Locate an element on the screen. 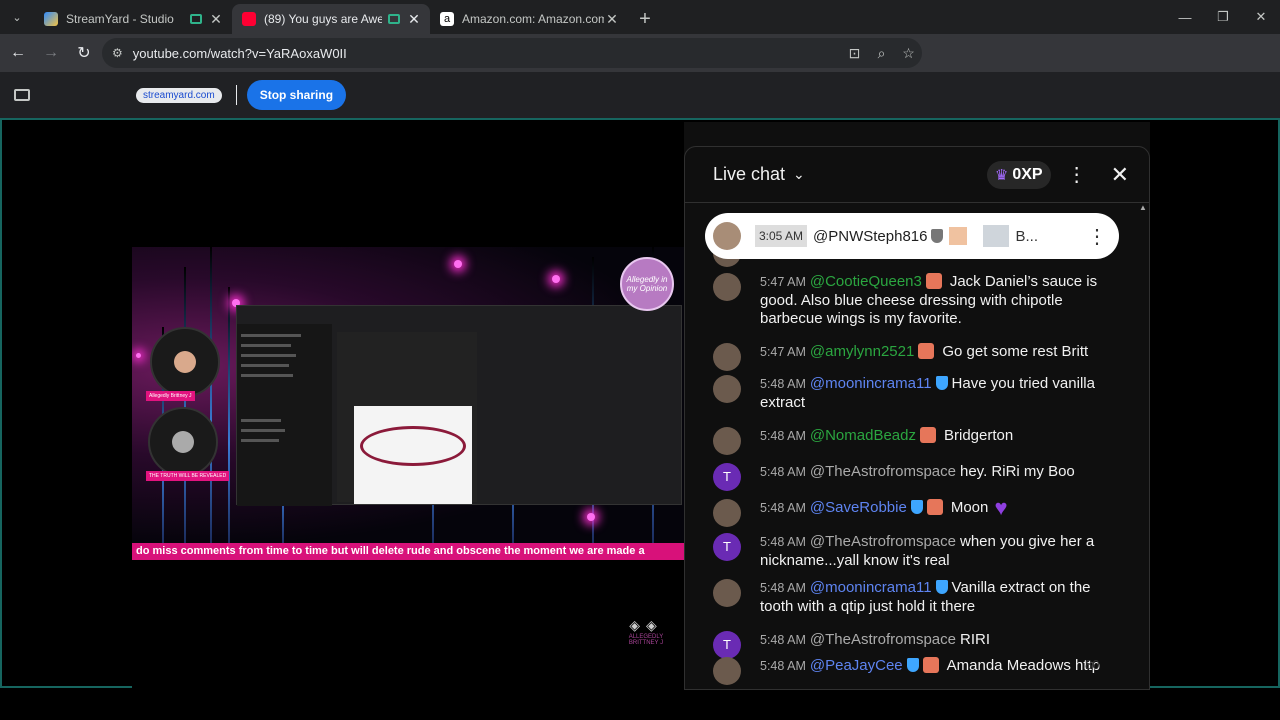  bookmark-star-icon: ☆ is located at coordinates (908, 53).